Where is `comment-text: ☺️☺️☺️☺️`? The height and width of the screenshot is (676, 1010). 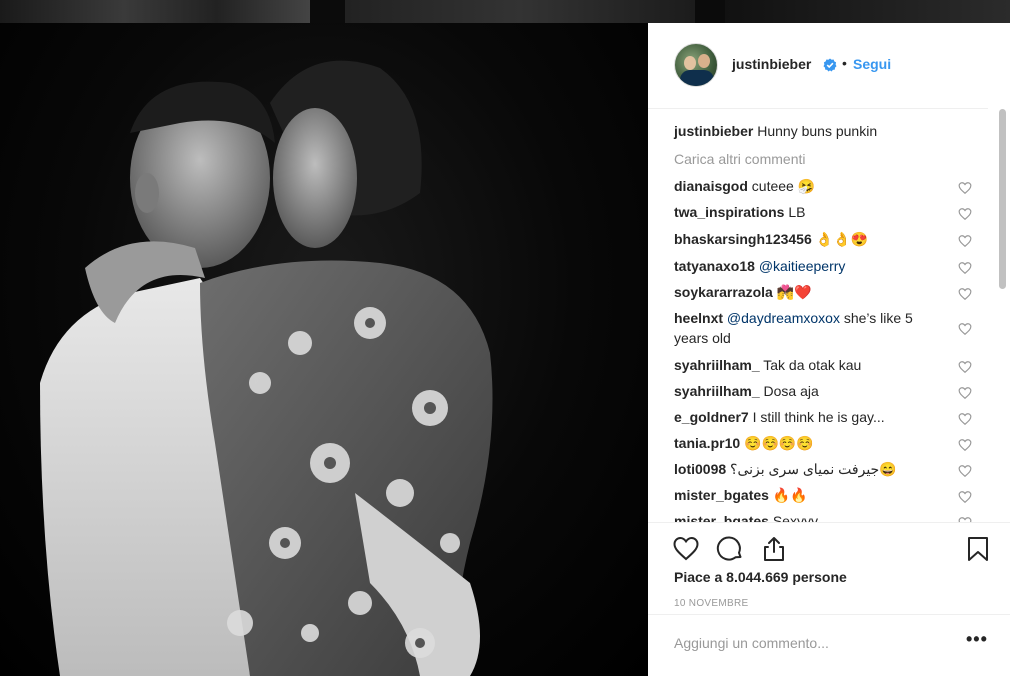
comment-text: ☺️☺️☺️☺️ is located at coordinates (779, 443).